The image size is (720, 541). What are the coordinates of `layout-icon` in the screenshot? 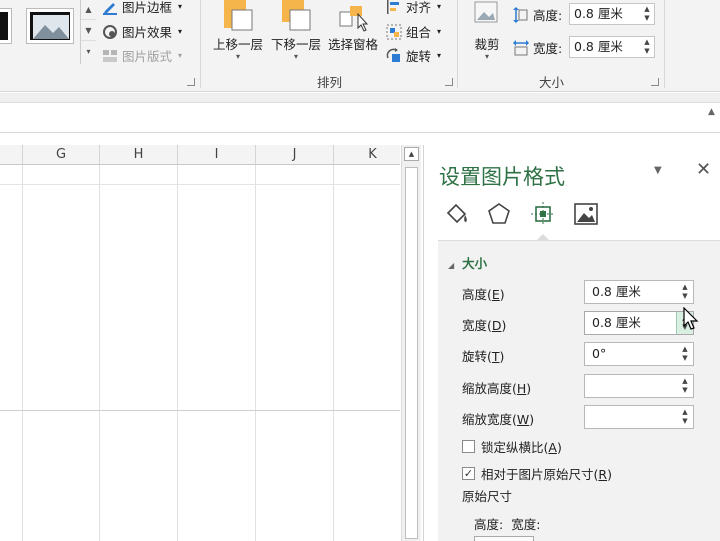 It's located at (110, 56).